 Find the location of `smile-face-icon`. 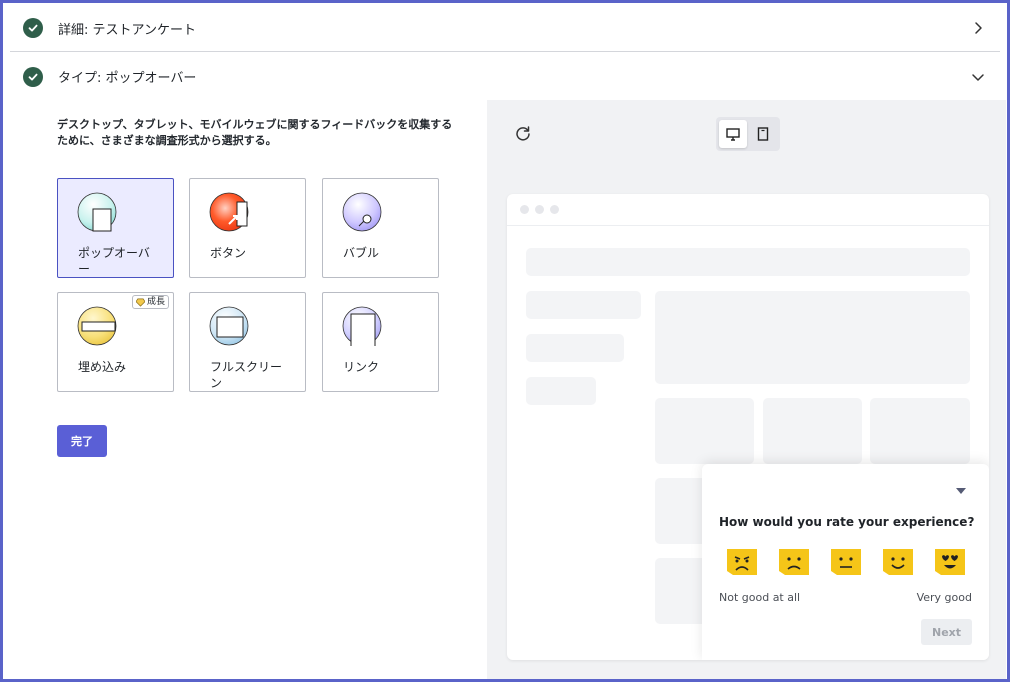

smile-face-icon is located at coordinates (898, 562).